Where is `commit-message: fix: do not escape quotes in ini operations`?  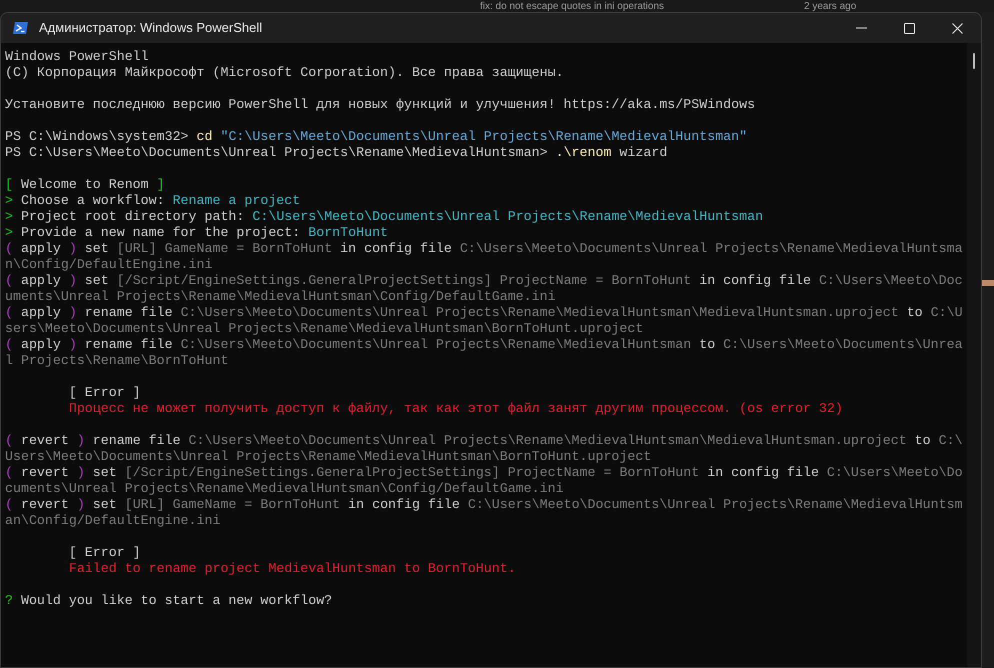
commit-message: fix: do not escape quotes in ini operations is located at coordinates (572, 6).